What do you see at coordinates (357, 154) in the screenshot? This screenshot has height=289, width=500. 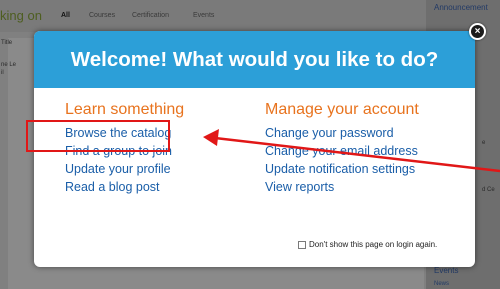 I see `annotation-arrow-shaft` at bounding box center [357, 154].